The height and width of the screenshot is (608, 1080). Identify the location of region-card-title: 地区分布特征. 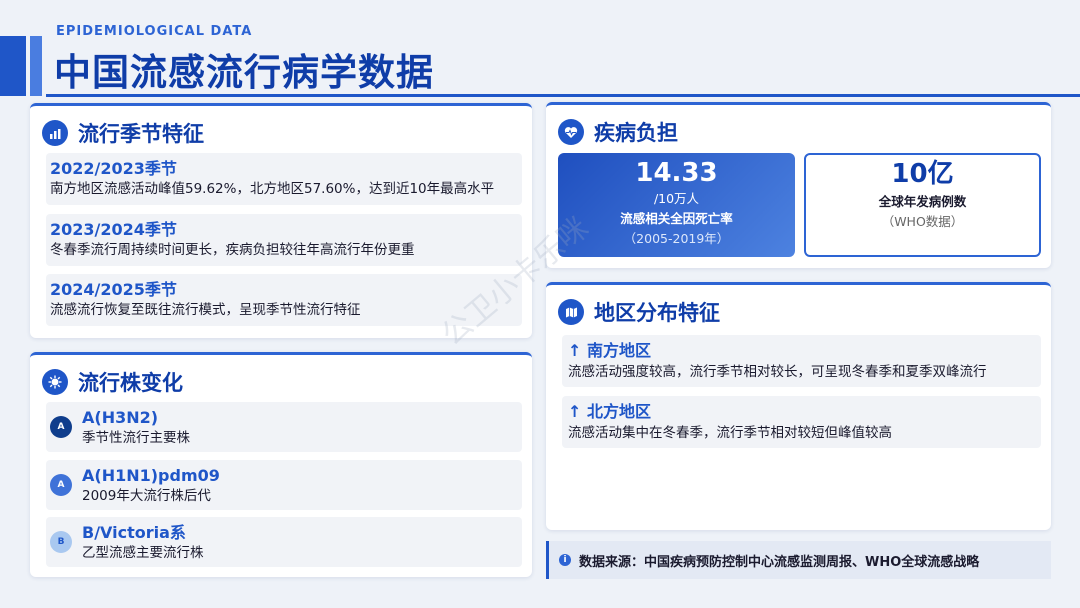
(657, 313).